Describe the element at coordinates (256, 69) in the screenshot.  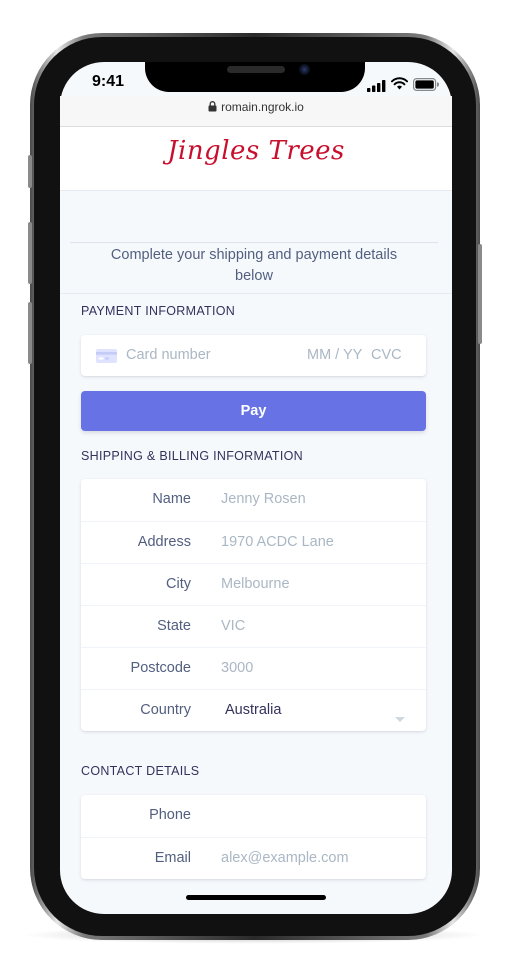
I see `speaker-grille` at that location.